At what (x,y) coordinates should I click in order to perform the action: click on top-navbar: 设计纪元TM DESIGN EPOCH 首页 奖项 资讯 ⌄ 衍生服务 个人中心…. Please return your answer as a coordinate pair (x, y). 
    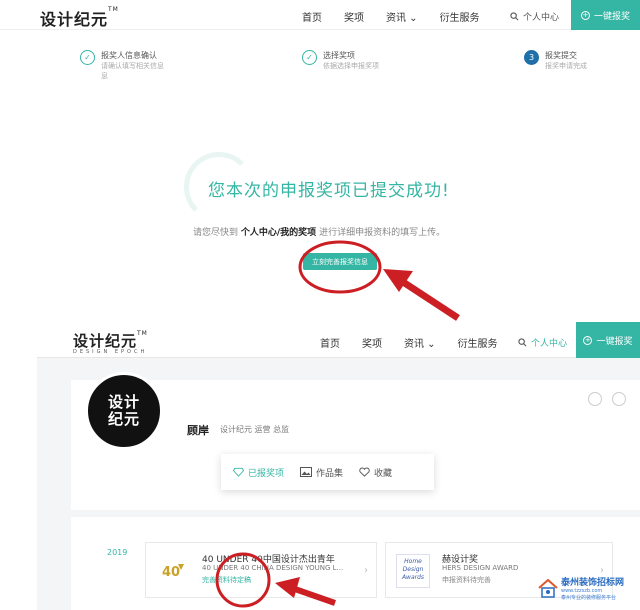
    Looking at the image, I should click on (338, 340).